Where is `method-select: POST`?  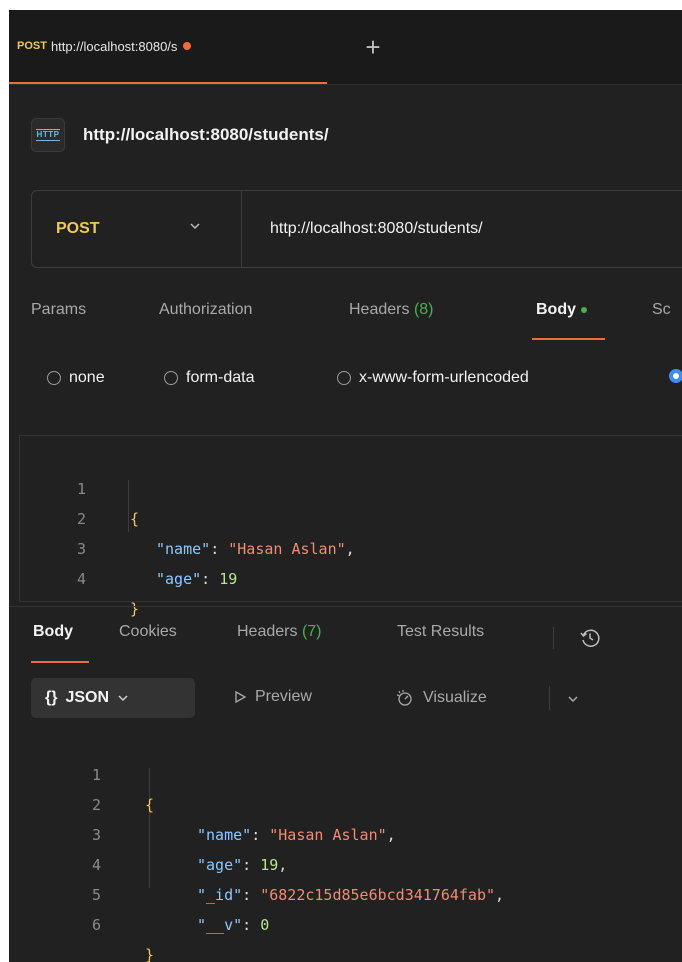
method-select: POST is located at coordinates (137, 229).